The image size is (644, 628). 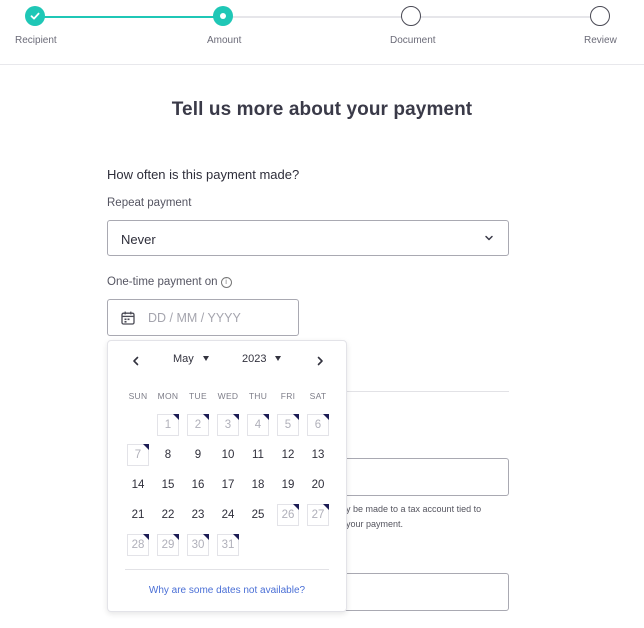 I want to click on calendar-day-unavailable: 3, so click(x=228, y=425).